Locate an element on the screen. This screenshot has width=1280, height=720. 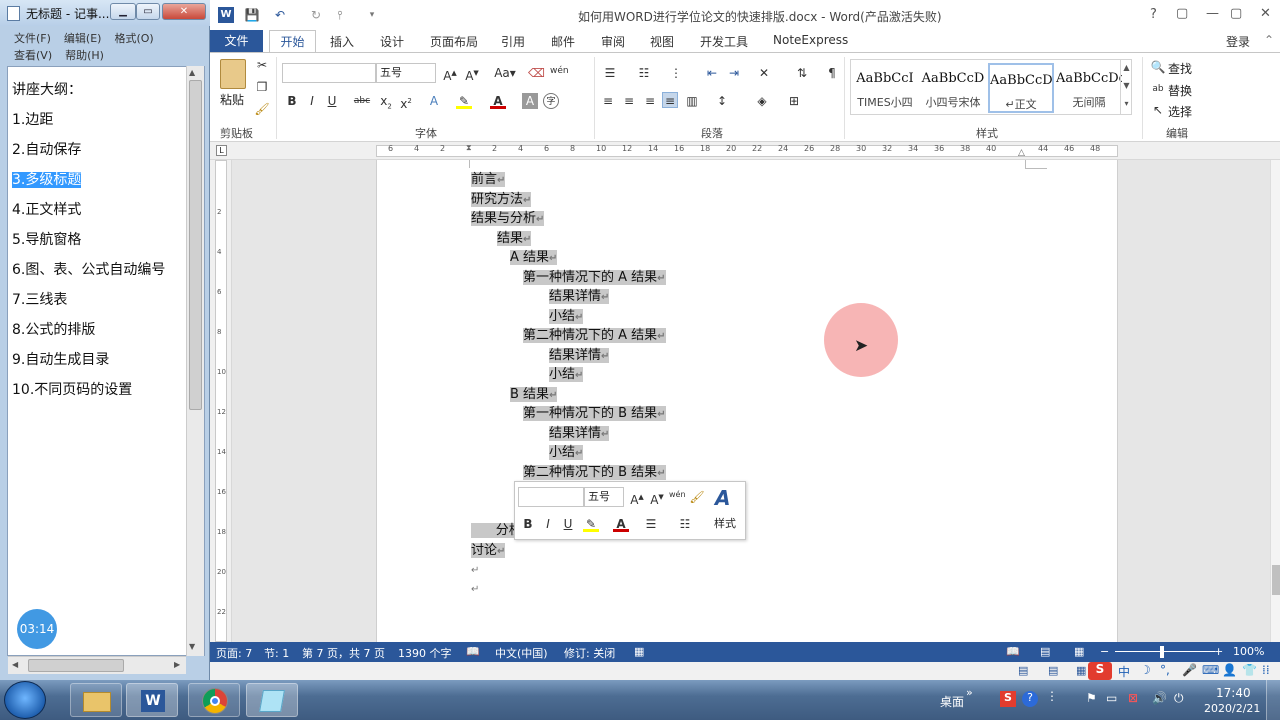
doc-heading-line: 前言↵ is located at coordinates (488, 180).